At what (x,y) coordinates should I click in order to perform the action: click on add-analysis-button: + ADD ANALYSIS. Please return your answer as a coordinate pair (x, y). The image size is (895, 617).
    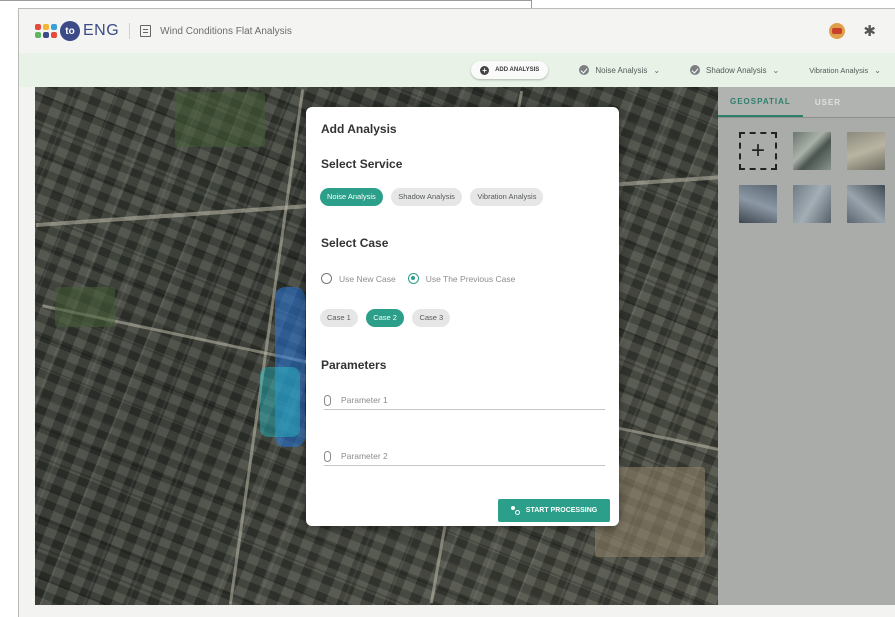
    Looking at the image, I should click on (510, 70).